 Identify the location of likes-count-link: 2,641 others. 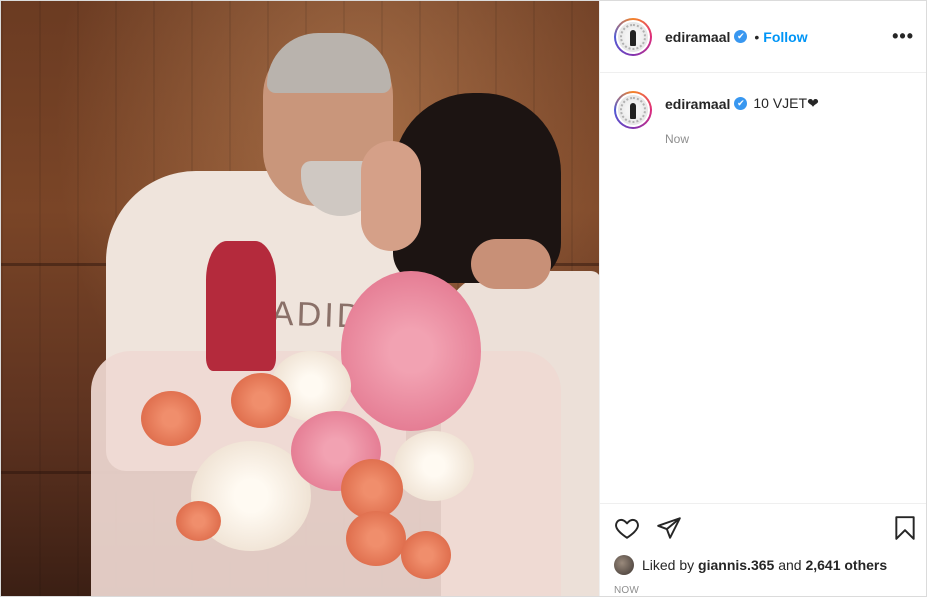
(846, 565).